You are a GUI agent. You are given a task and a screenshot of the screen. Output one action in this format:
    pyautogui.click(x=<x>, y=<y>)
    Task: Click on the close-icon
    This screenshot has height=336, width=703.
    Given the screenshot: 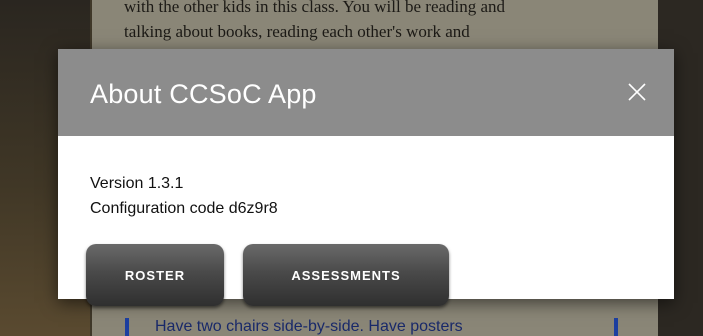 What is the action you would take?
    pyautogui.click(x=637, y=92)
    